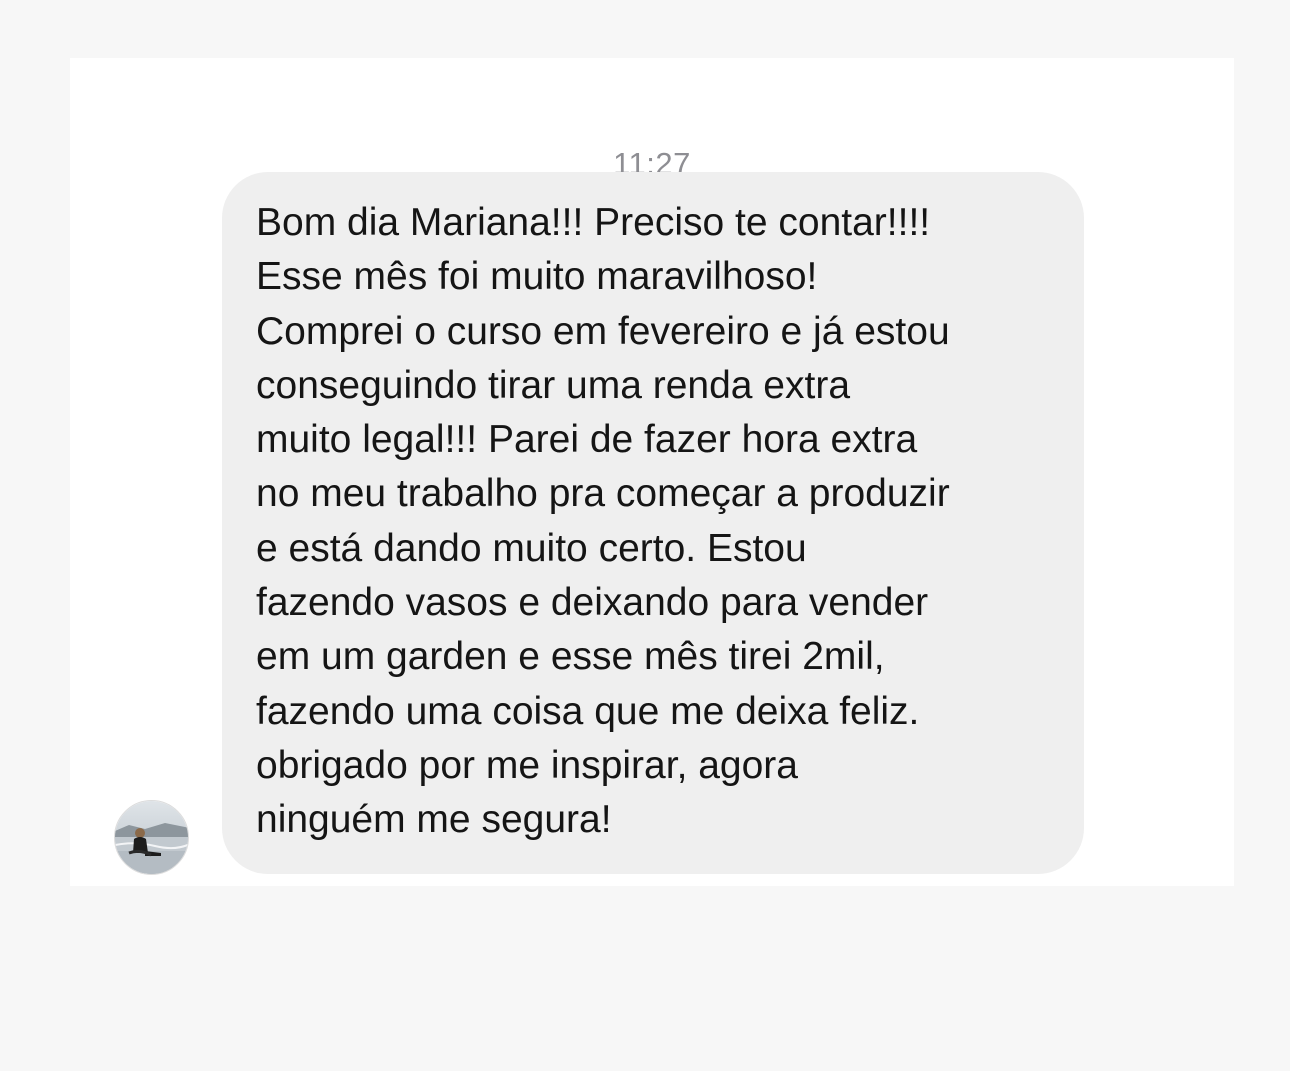  Describe the element at coordinates (588, 711) in the screenshot. I see `message-line: fazendo uma coisa que me deixa feliz.` at that location.